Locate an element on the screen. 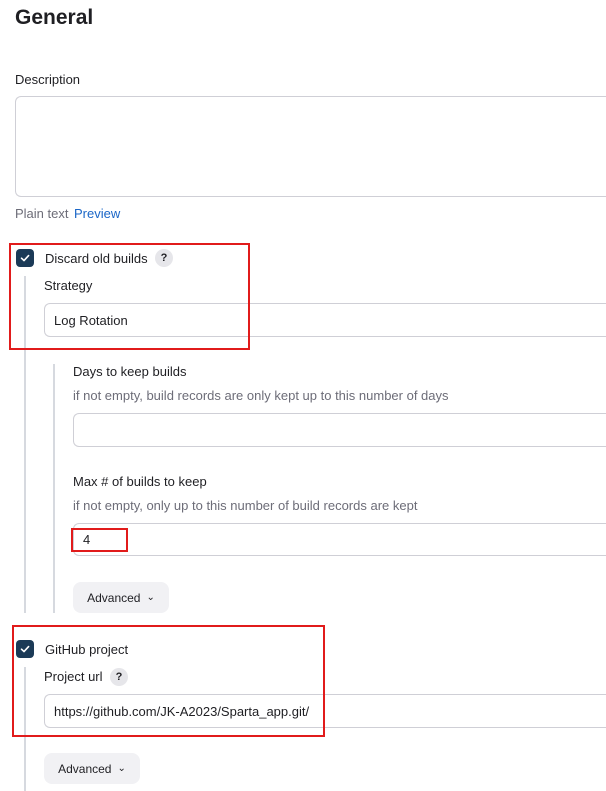 The image size is (606, 791). description-textarea is located at coordinates (310, 146).